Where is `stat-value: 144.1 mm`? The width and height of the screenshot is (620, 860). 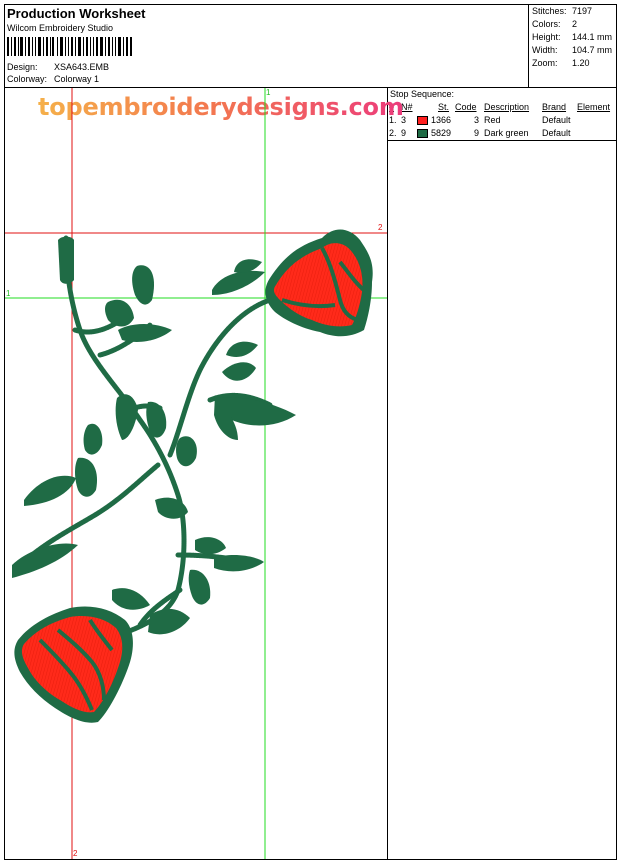
stat-value: 144.1 mm is located at coordinates (592, 37).